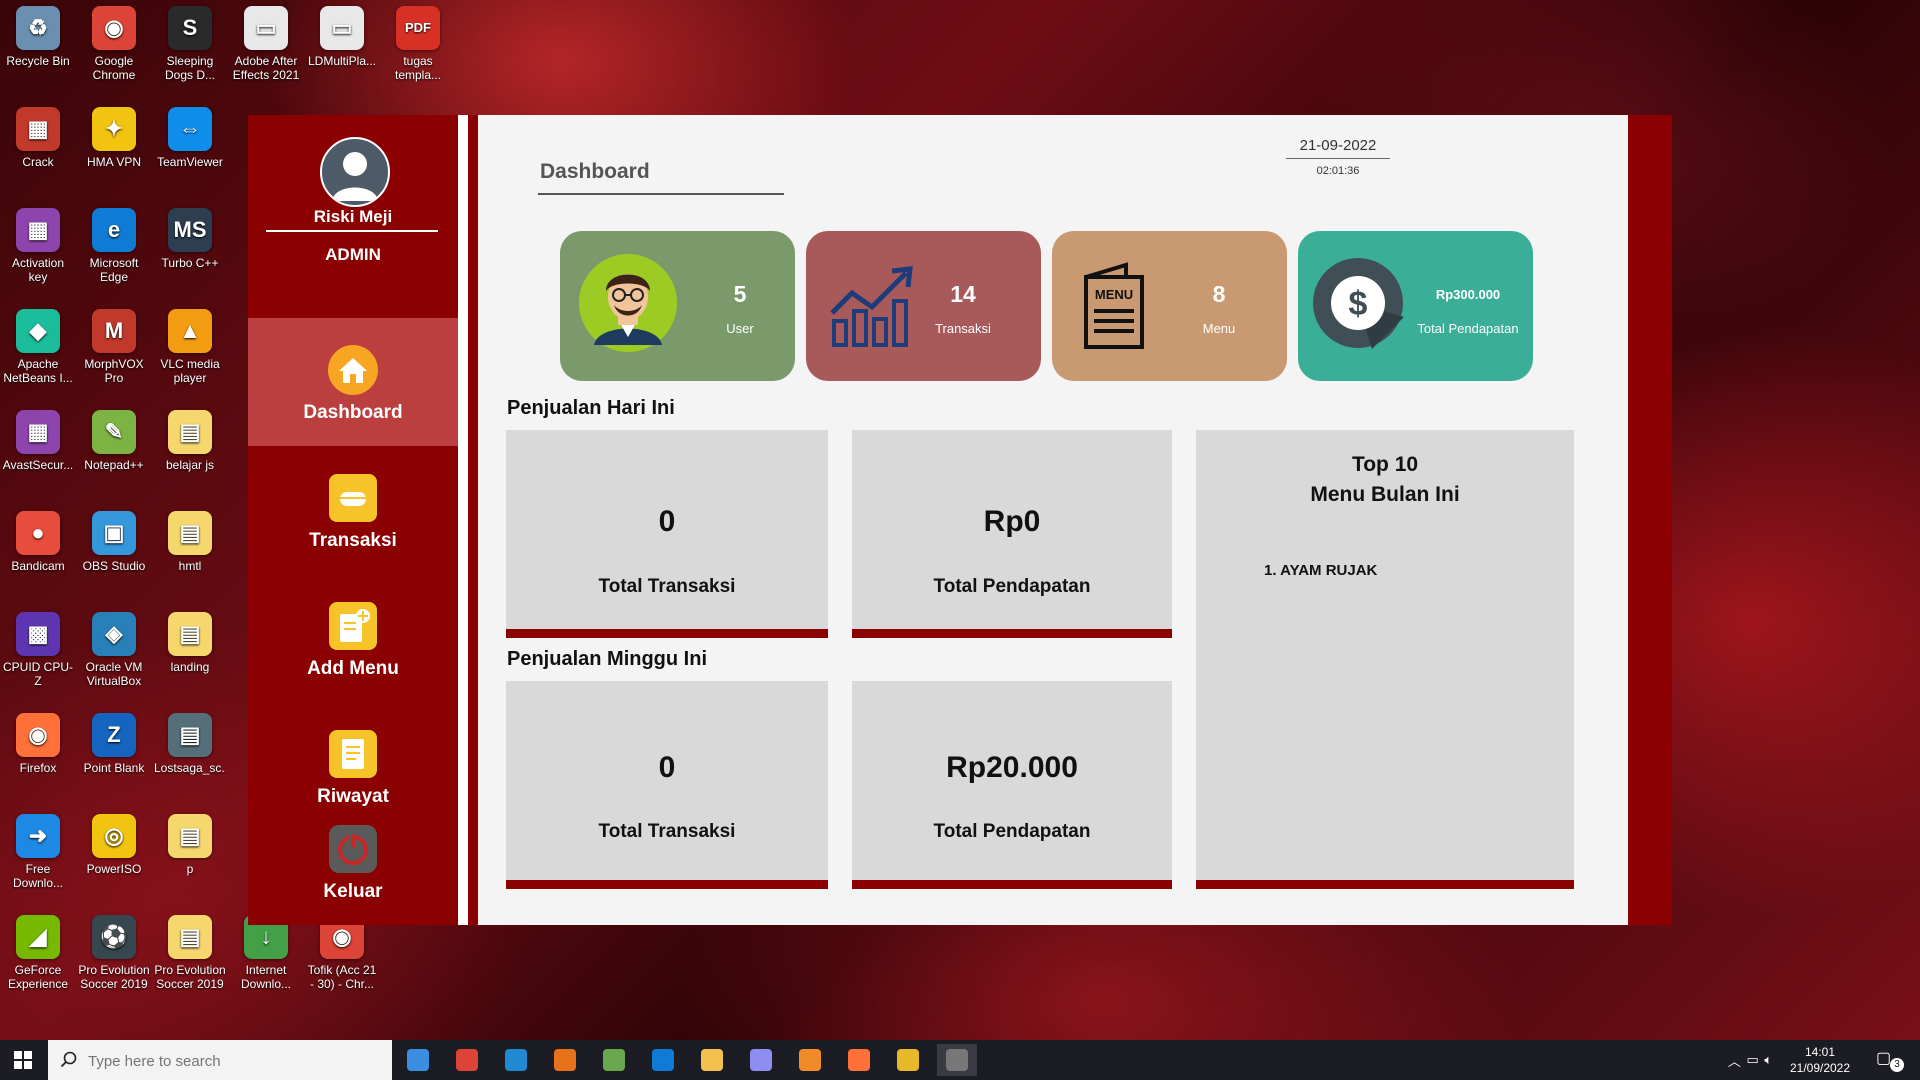 The image size is (1920, 1080). Describe the element at coordinates (114, 768) in the screenshot. I see `desktop-icon-label: Point Blank` at that location.